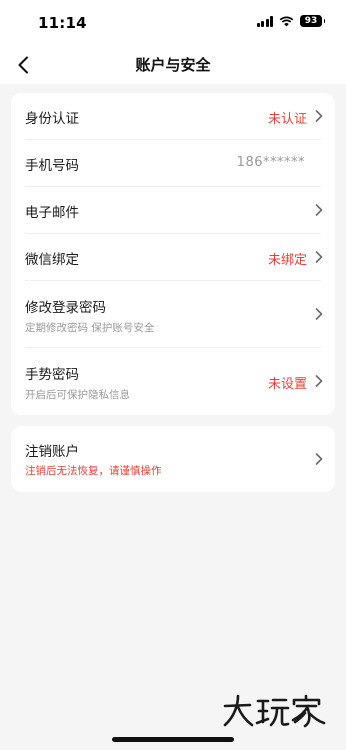 Image resolution: width=346 pixels, height=750 pixels. I want to click on page-title: 账户与安全, so click(173, 65).